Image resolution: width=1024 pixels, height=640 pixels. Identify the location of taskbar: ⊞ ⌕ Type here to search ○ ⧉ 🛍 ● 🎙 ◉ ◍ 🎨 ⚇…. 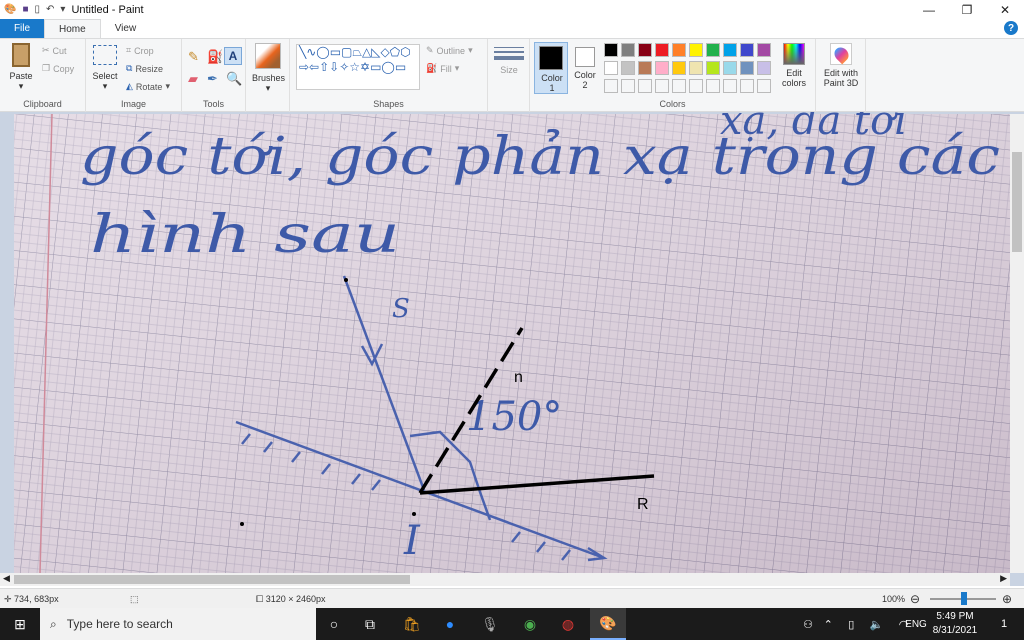
(512, 624).